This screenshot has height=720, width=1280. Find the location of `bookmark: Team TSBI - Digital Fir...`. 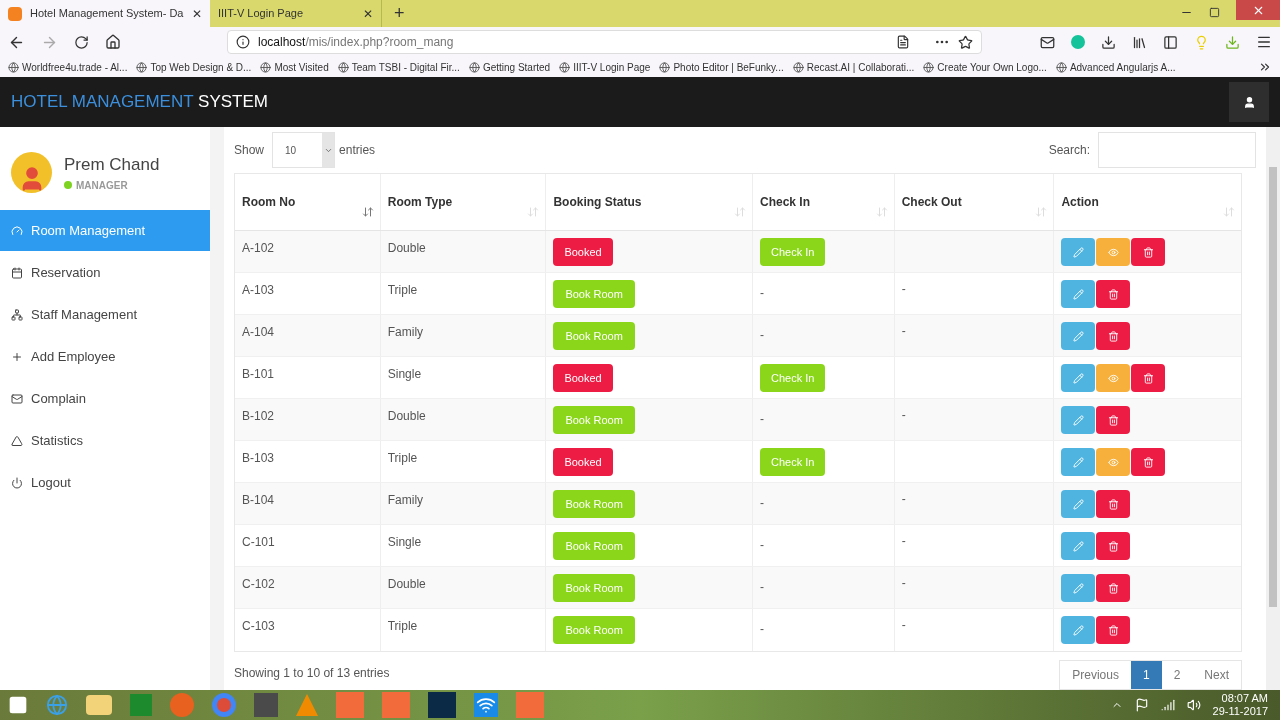

bookmark: Team TSBI - Digital Fir... is located at coordinates (405, 67).